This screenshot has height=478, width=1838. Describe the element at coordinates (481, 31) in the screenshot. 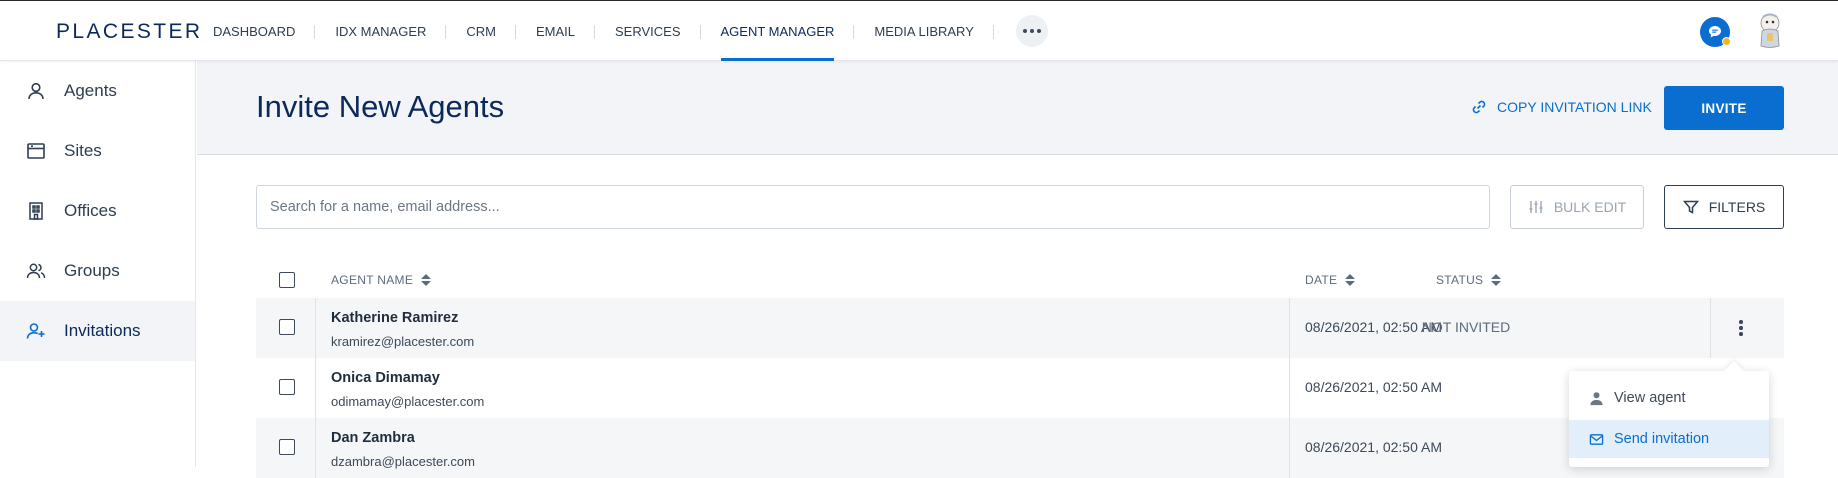

I see `nav-crm: CRM` at that location.